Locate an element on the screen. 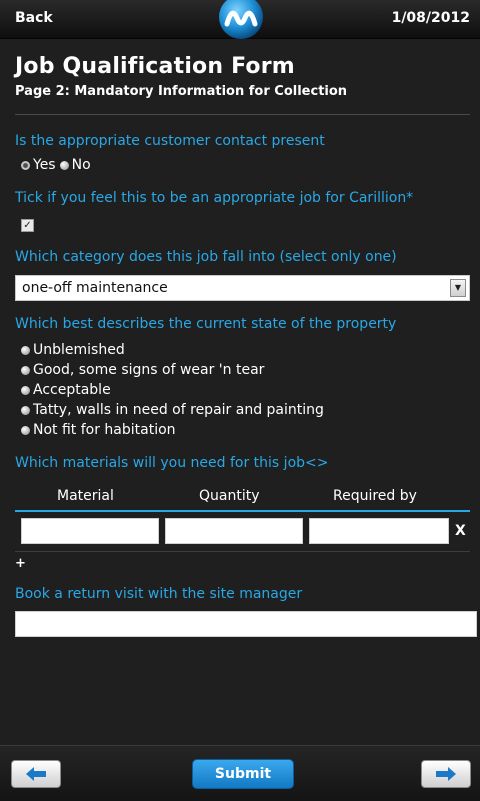  category-select-value: one-off maintenance is located at coordinates (95, 288).